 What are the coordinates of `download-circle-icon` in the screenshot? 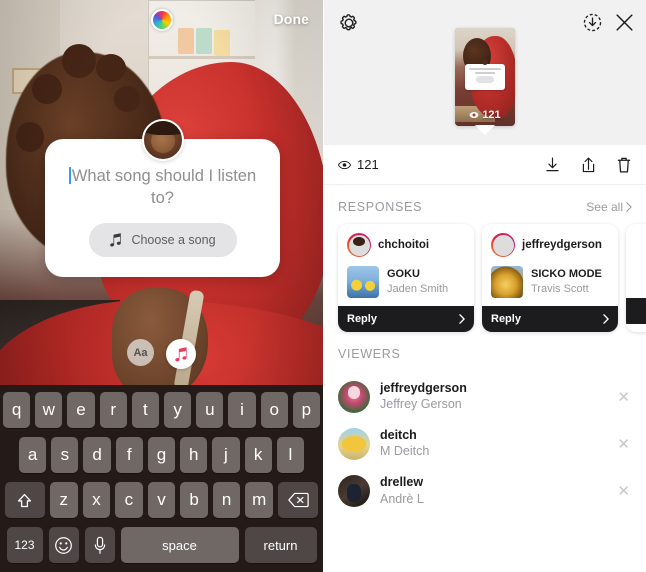 It's located at (592, 22).